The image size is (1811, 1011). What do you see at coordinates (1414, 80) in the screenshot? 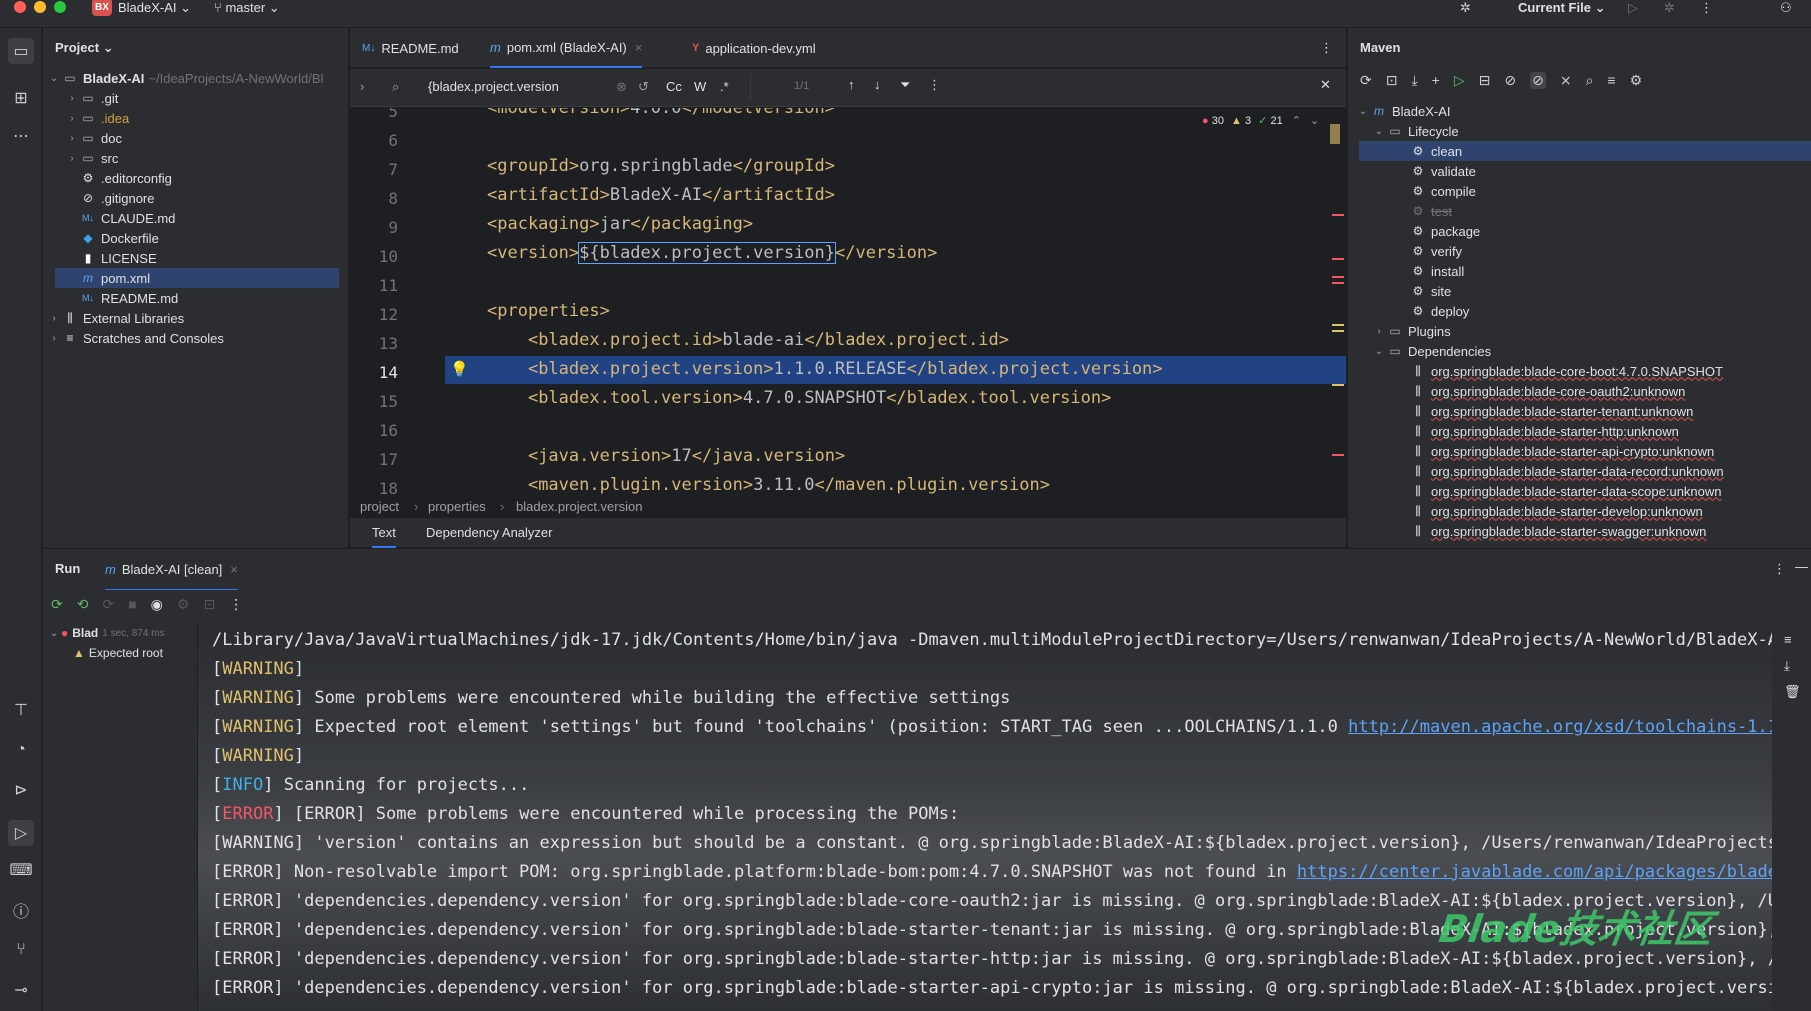
I see `download-icon: ⤓` at bounding box center [1414, 80].